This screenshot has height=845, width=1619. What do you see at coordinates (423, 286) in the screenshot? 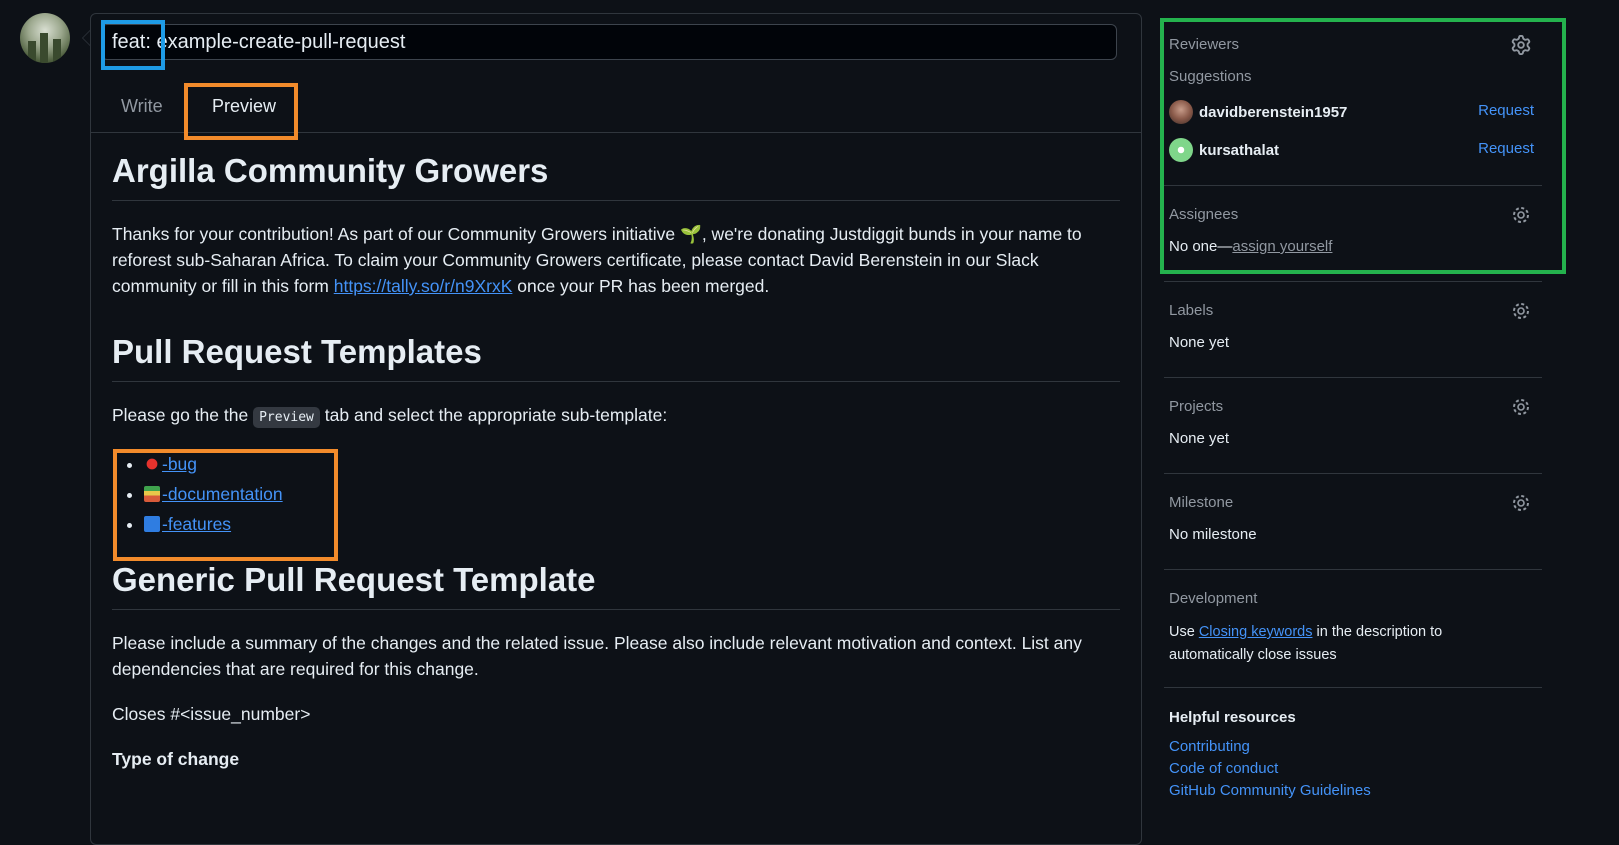
I see `tally-form-link: https://tally.so/r/n9XrxK` at bounding box center [423, 286].